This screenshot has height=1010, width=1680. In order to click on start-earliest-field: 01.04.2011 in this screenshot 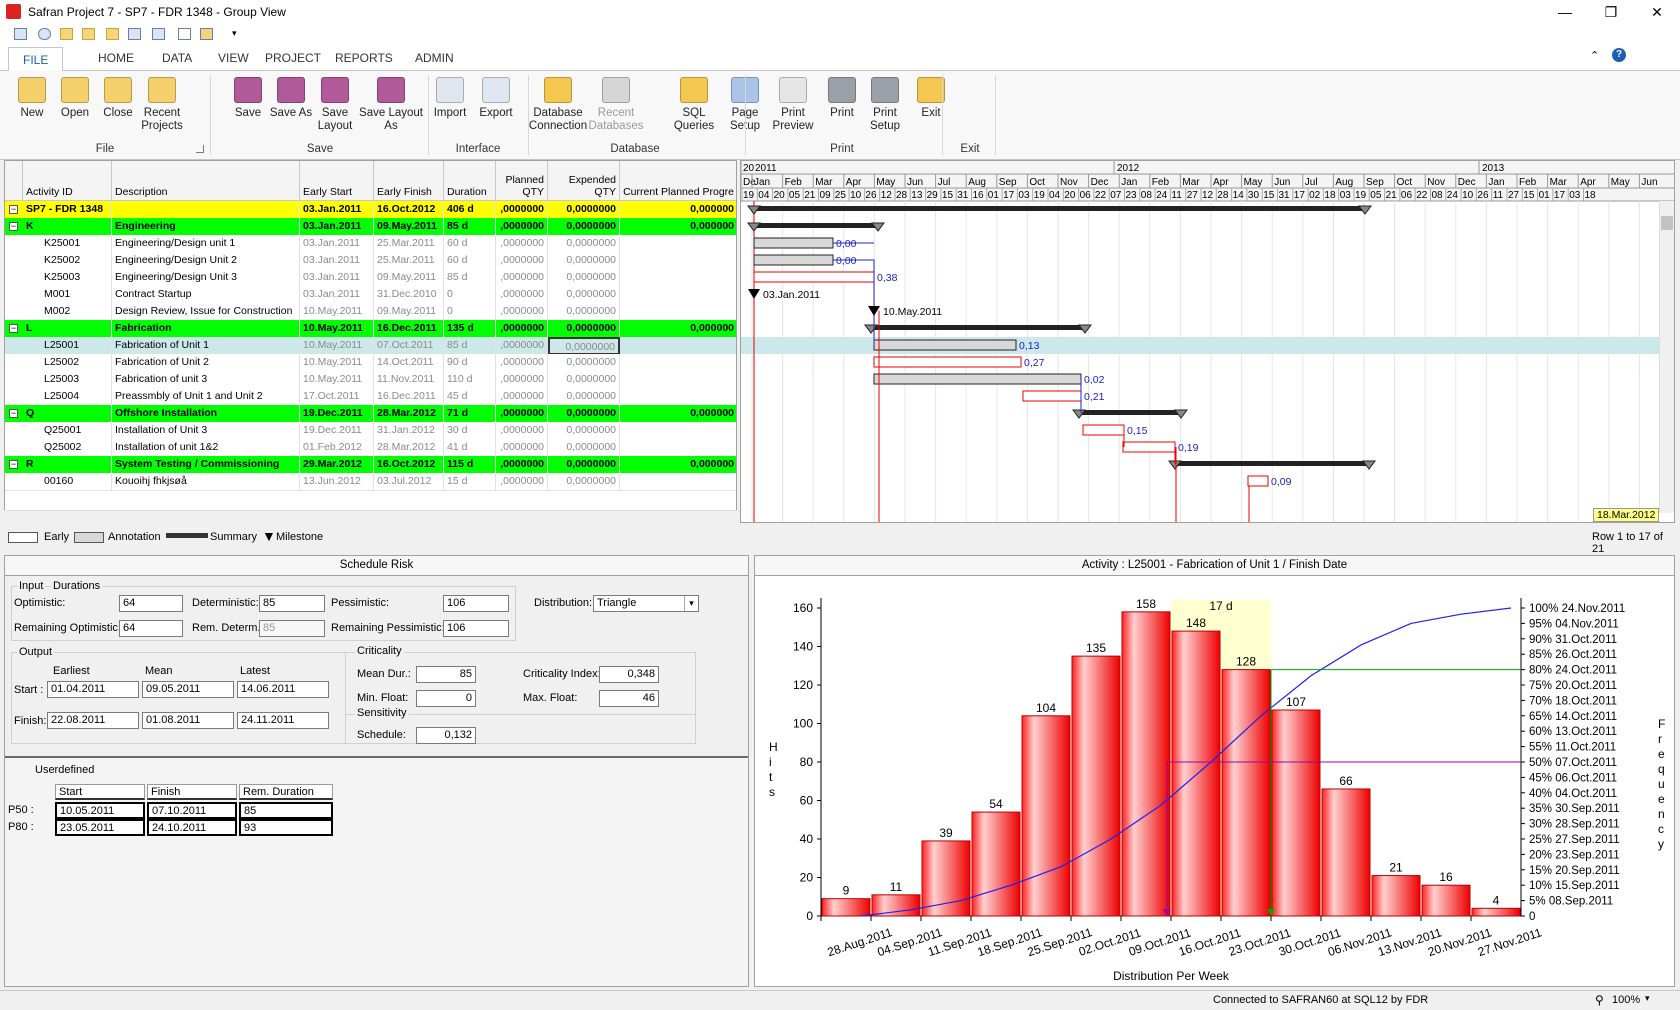, I will do `click(93, 689)`.